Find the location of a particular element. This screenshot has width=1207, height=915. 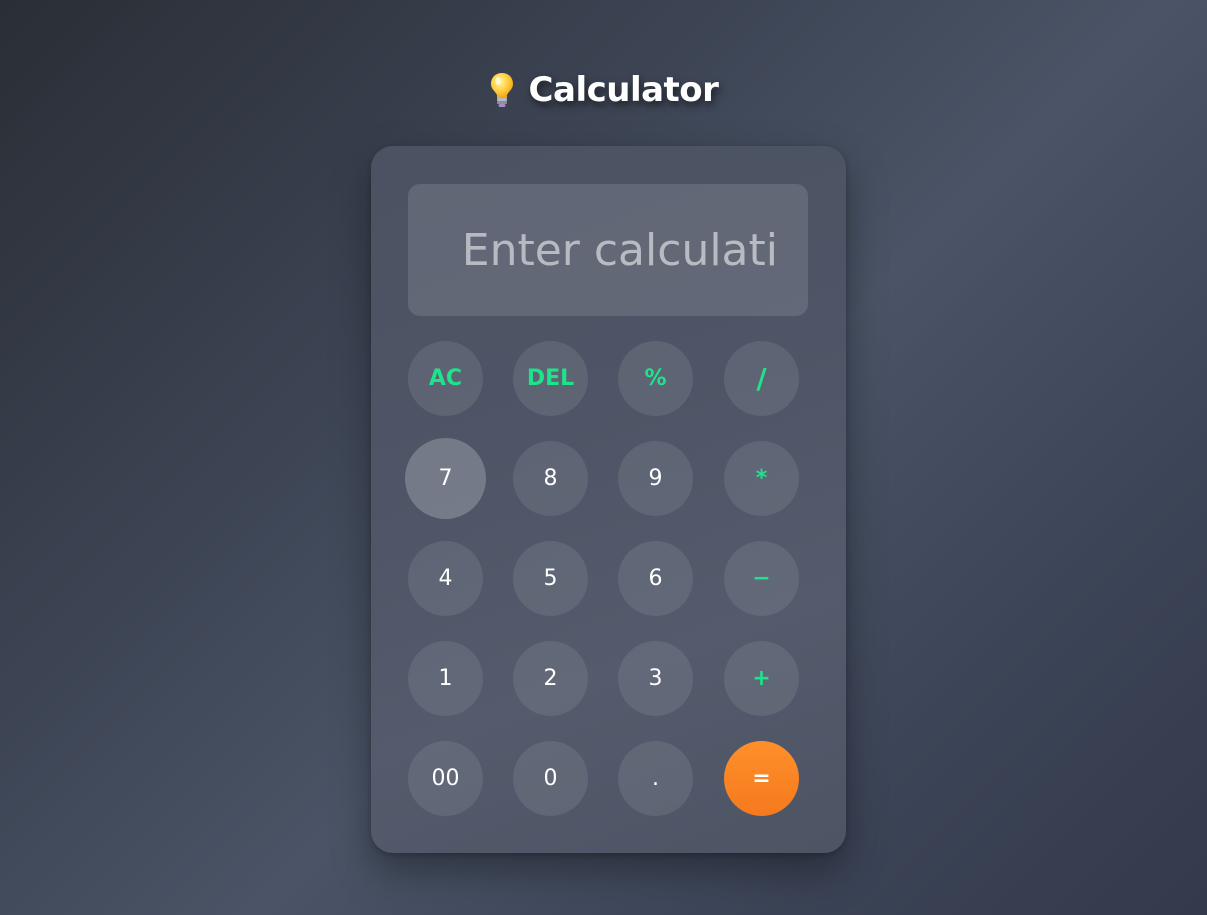

digit-5-button: 5 is located at coordinates (550, 578).